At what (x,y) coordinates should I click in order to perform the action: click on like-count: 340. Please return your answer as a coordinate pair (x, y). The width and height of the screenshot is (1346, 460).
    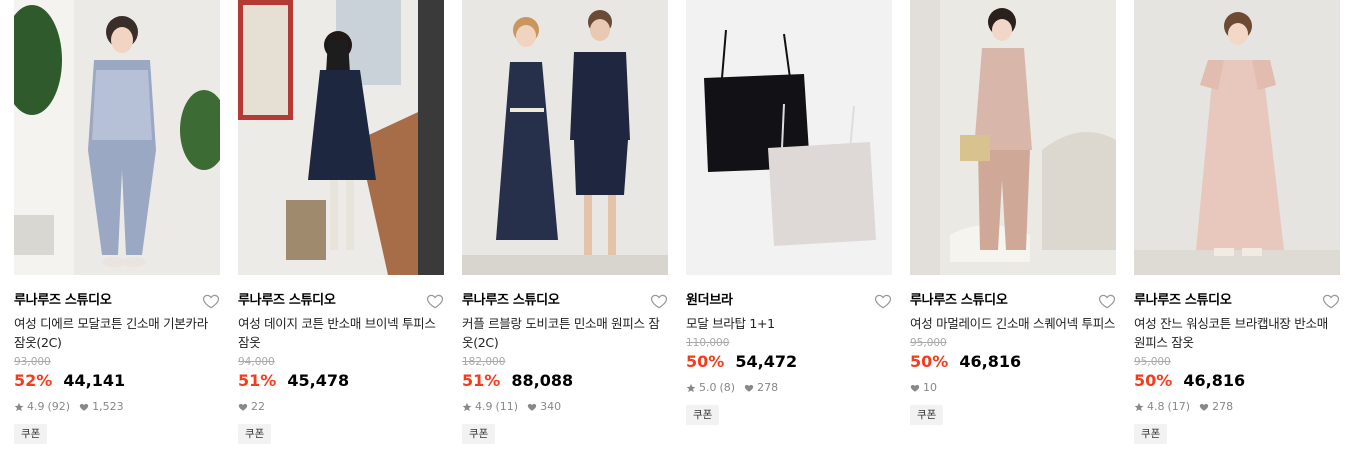
    Looking at the image, I should click on (551, 406).